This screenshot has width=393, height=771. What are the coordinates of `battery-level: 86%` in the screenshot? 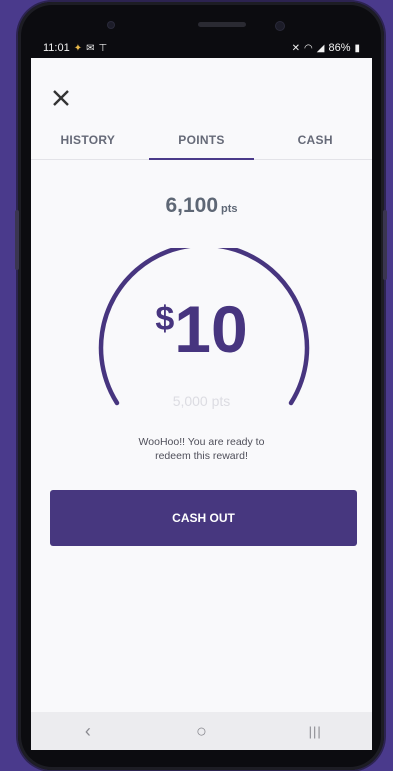 It's located at (339, 48).